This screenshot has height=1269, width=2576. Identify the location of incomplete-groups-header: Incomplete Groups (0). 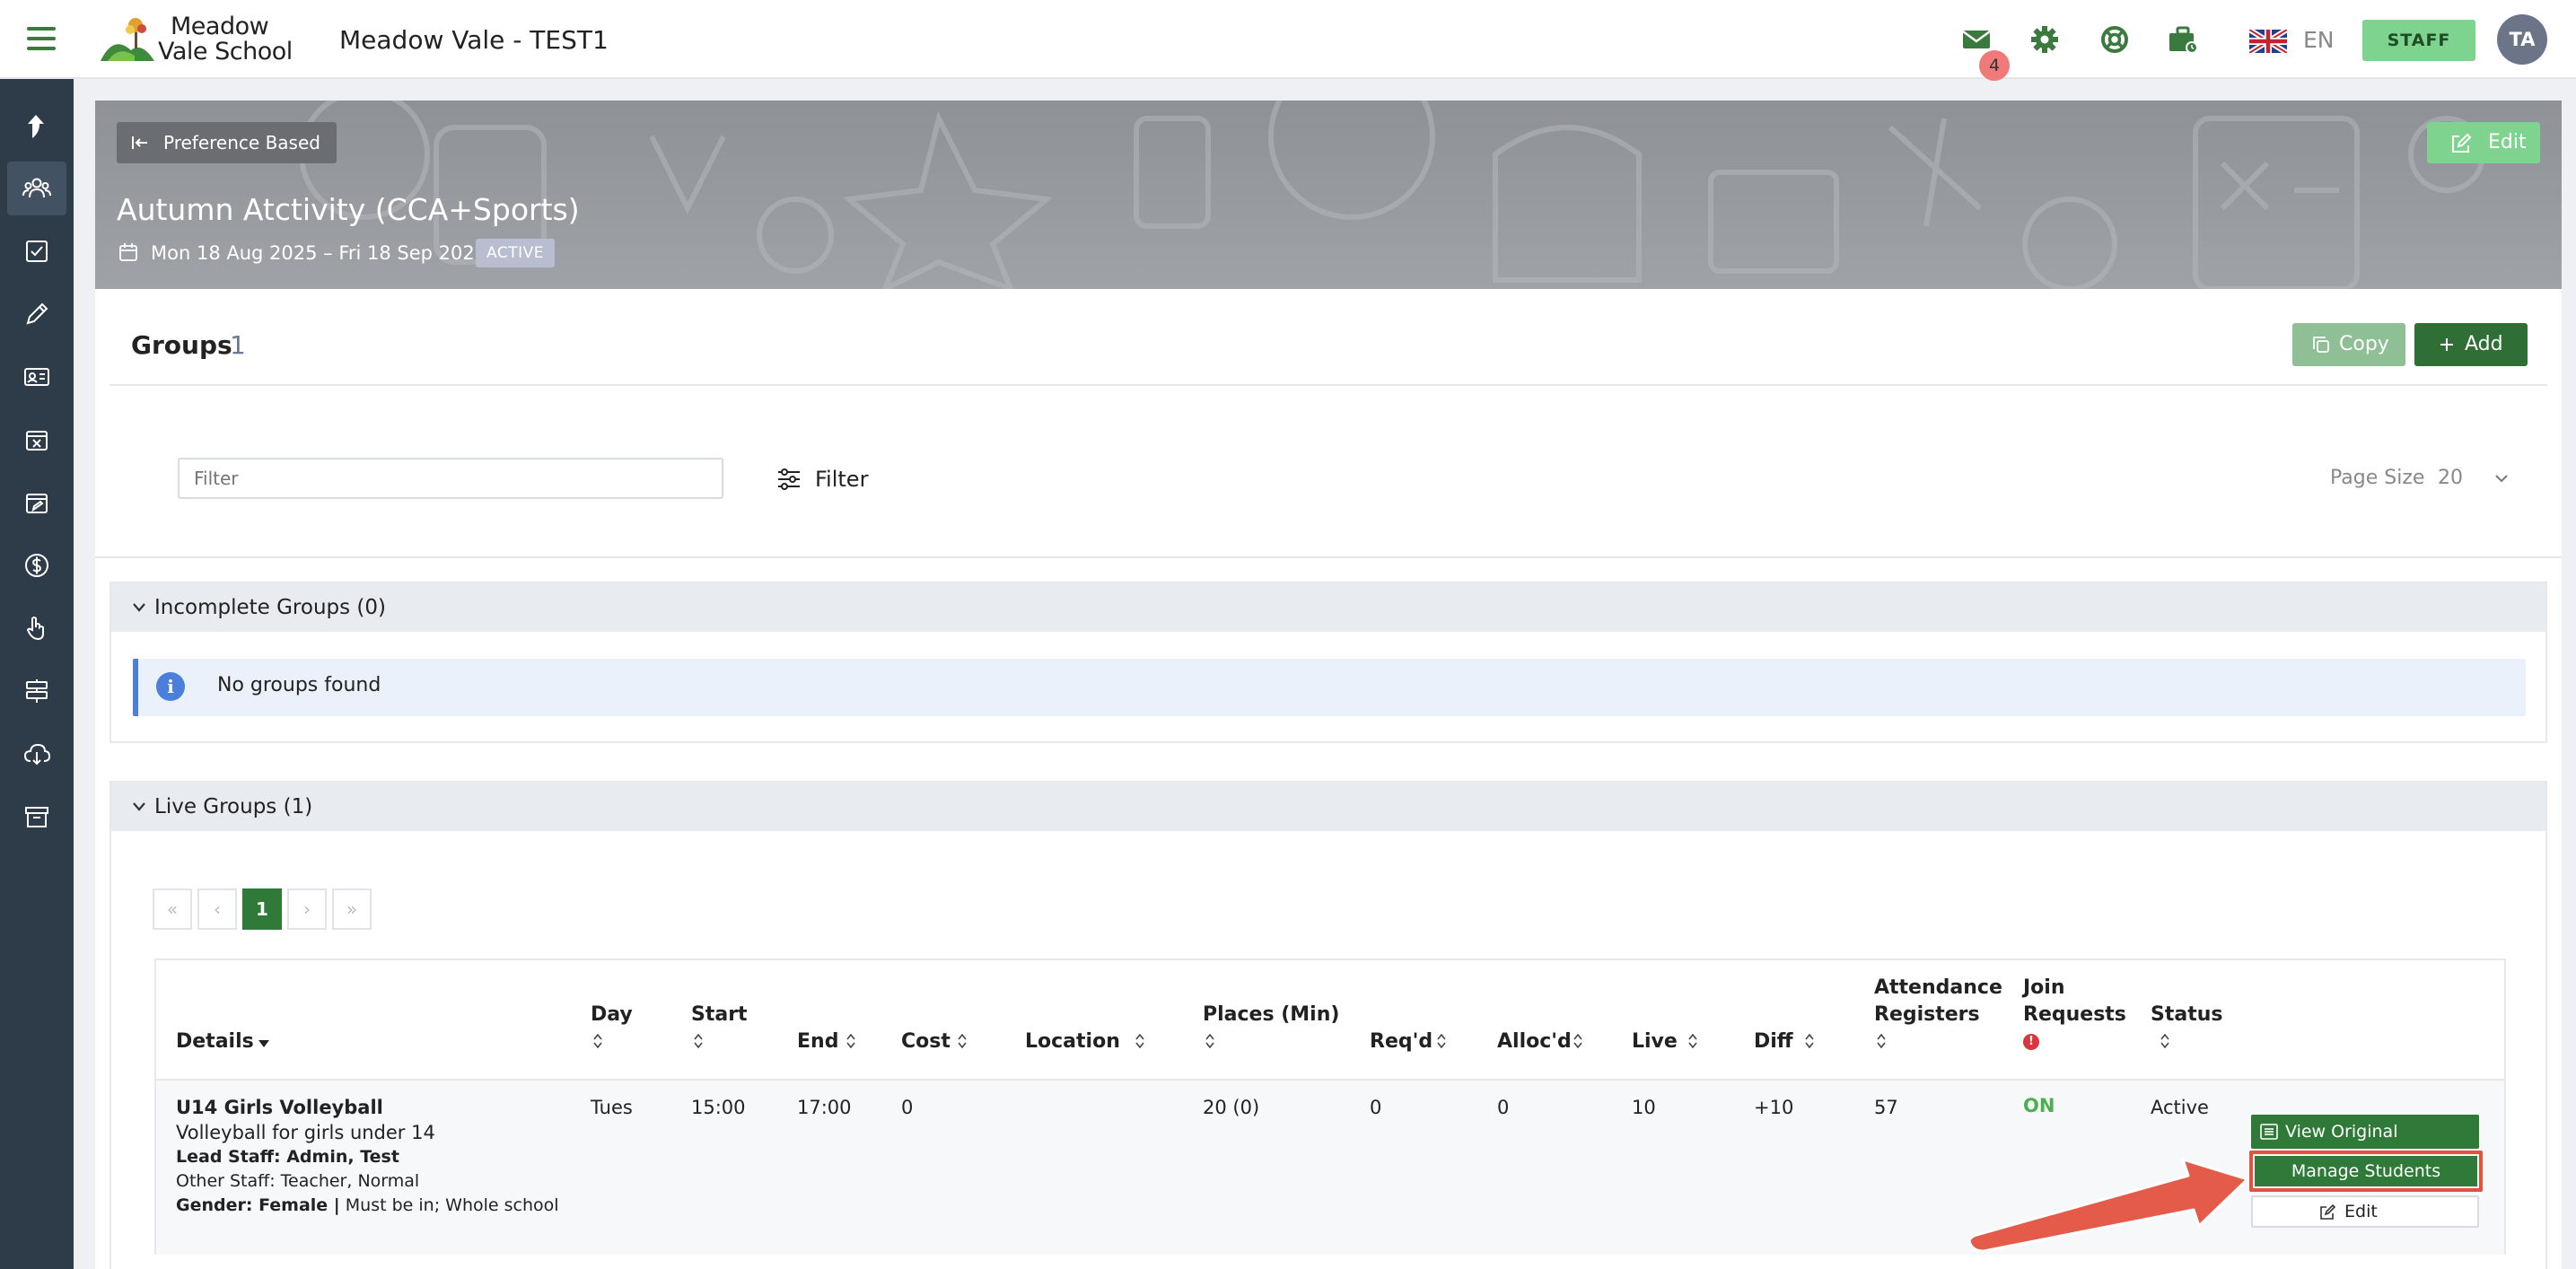
(1328, 607).